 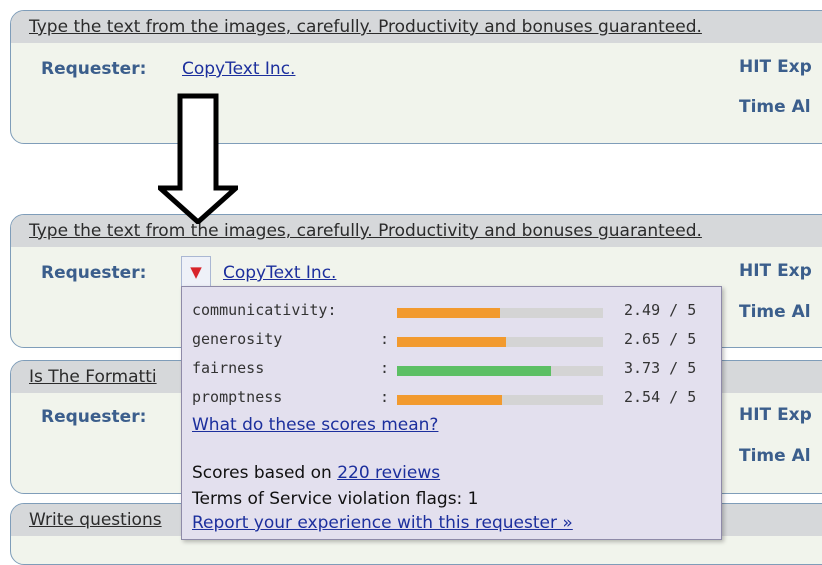 I want to click on score-value: 2.54 / 5, so click(x=660, y=397).